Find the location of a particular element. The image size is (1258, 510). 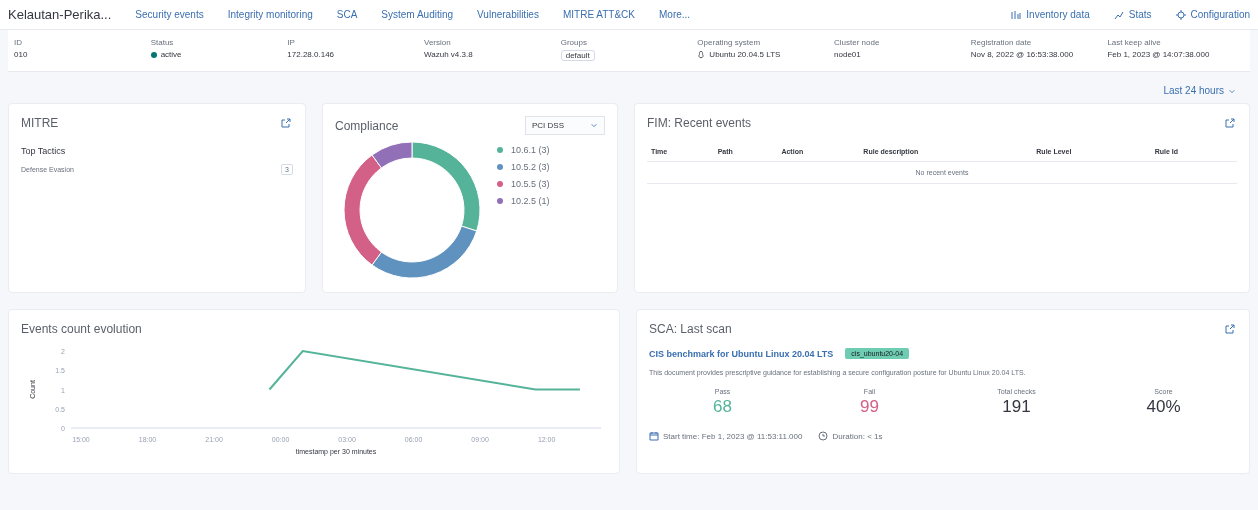

stat-value: 99 is located at coordinates (869, 407).